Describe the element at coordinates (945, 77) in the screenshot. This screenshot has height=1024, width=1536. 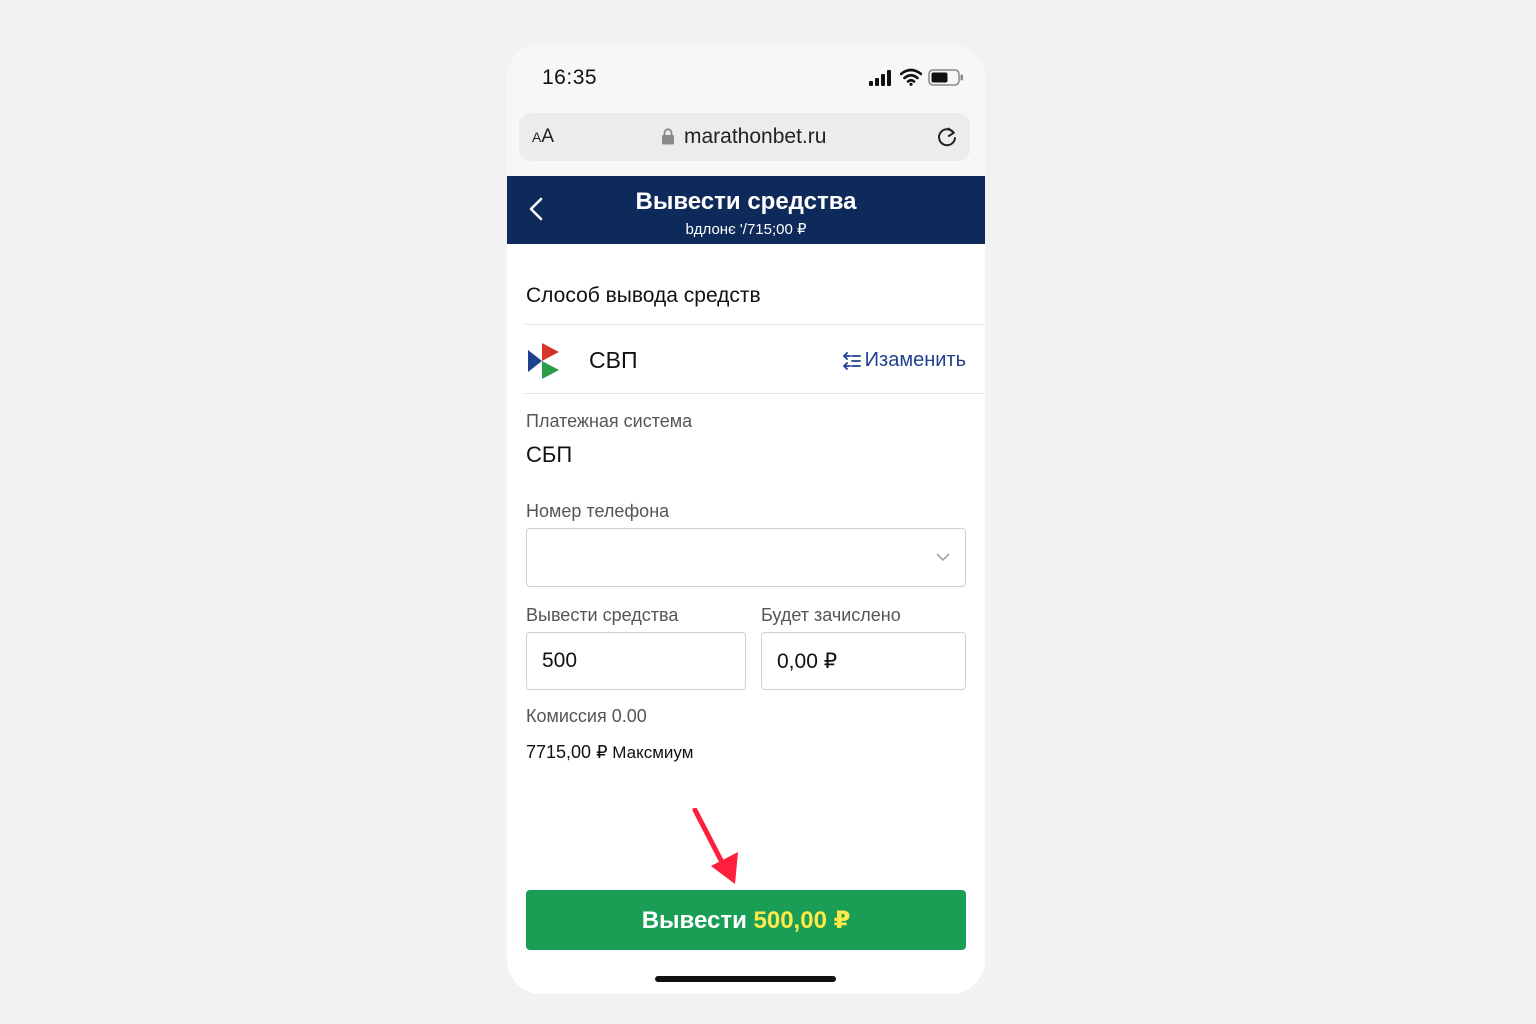
I see `battery-icon` at that location.